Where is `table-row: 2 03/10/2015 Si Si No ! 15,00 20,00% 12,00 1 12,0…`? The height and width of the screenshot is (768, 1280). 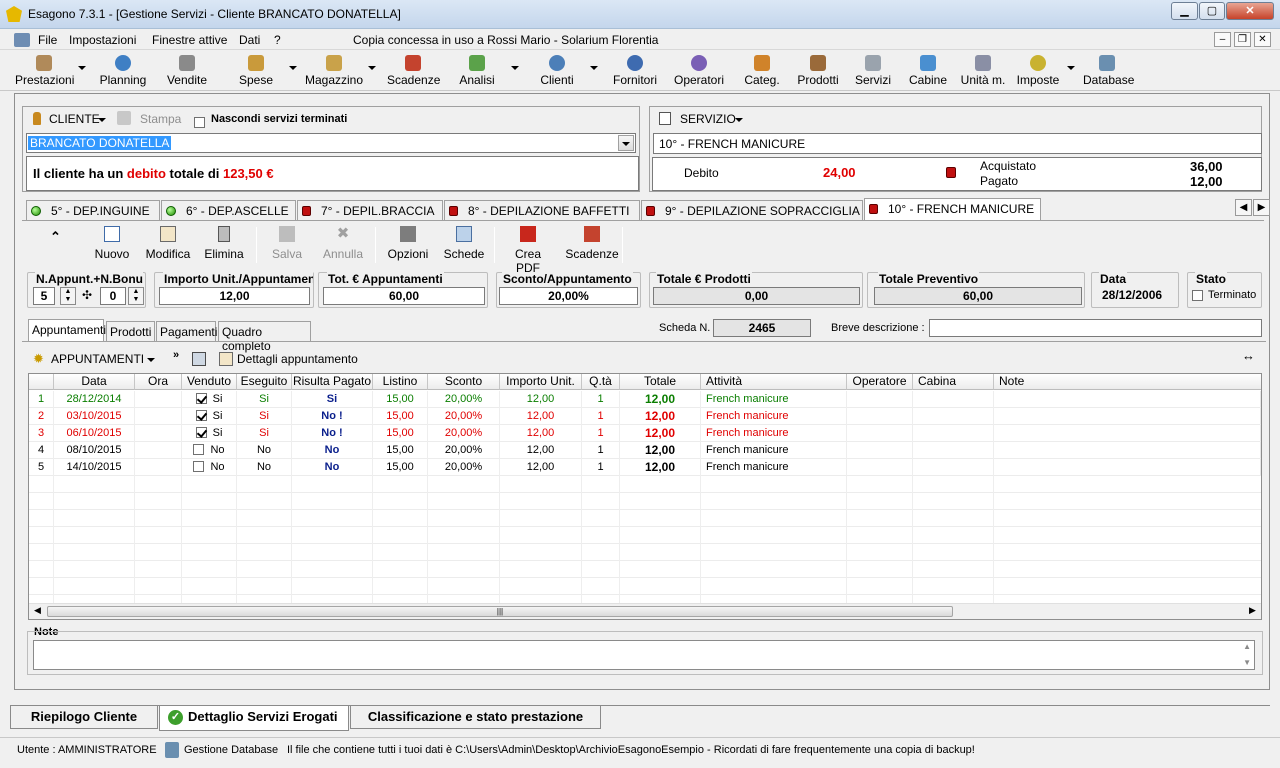 table-row: 2 03/10/2015 Si Si No ! 15,00 20,00% 12,00 1 12,0… is located at coordinates (645, 416).